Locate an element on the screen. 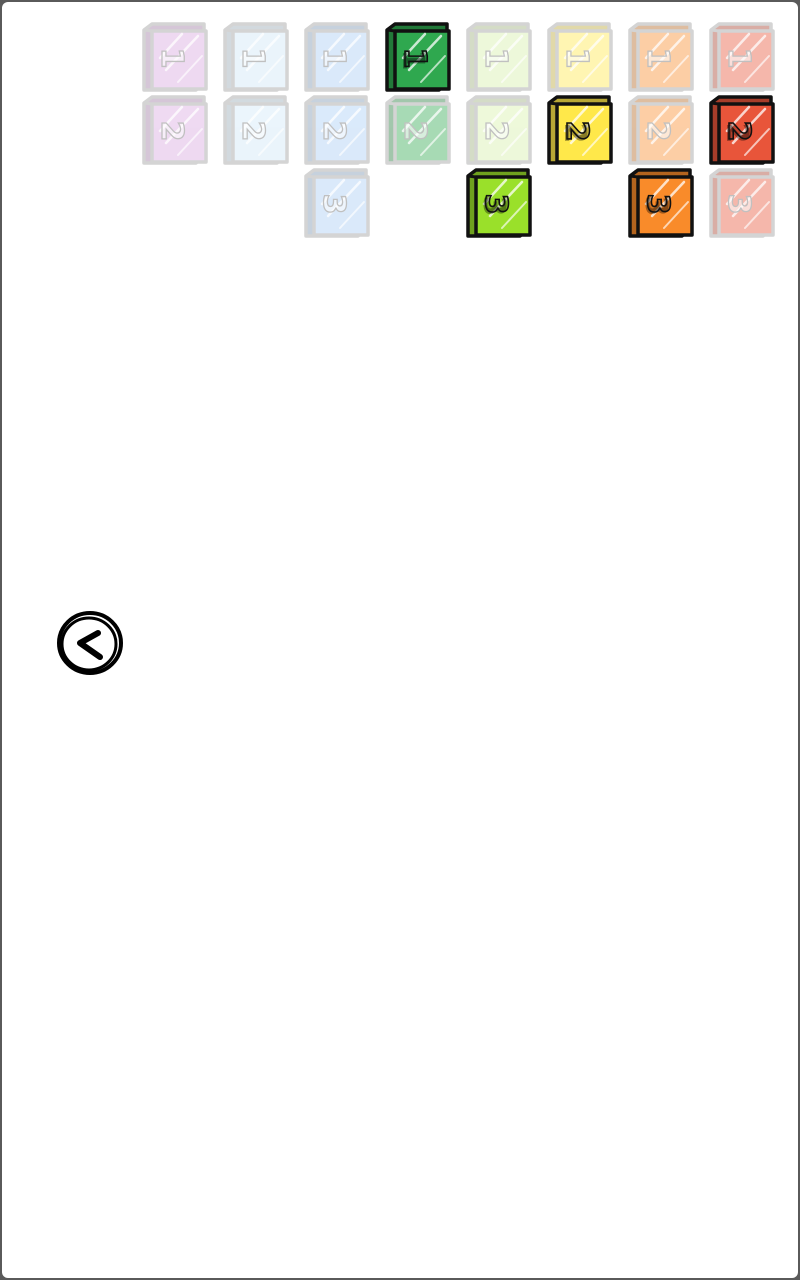  back-button is located at coordinates (90, 643).